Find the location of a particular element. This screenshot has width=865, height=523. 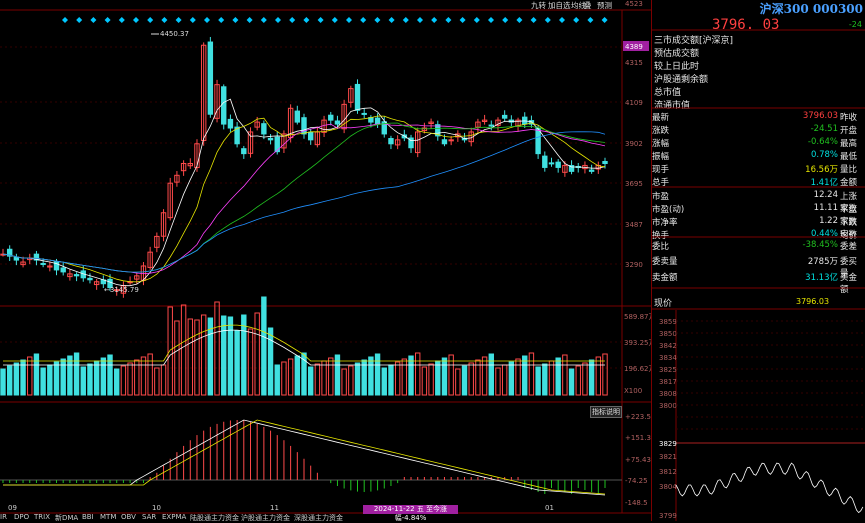

market-info-line: 沪股通剩余额 is located at coordinates (681, 80).